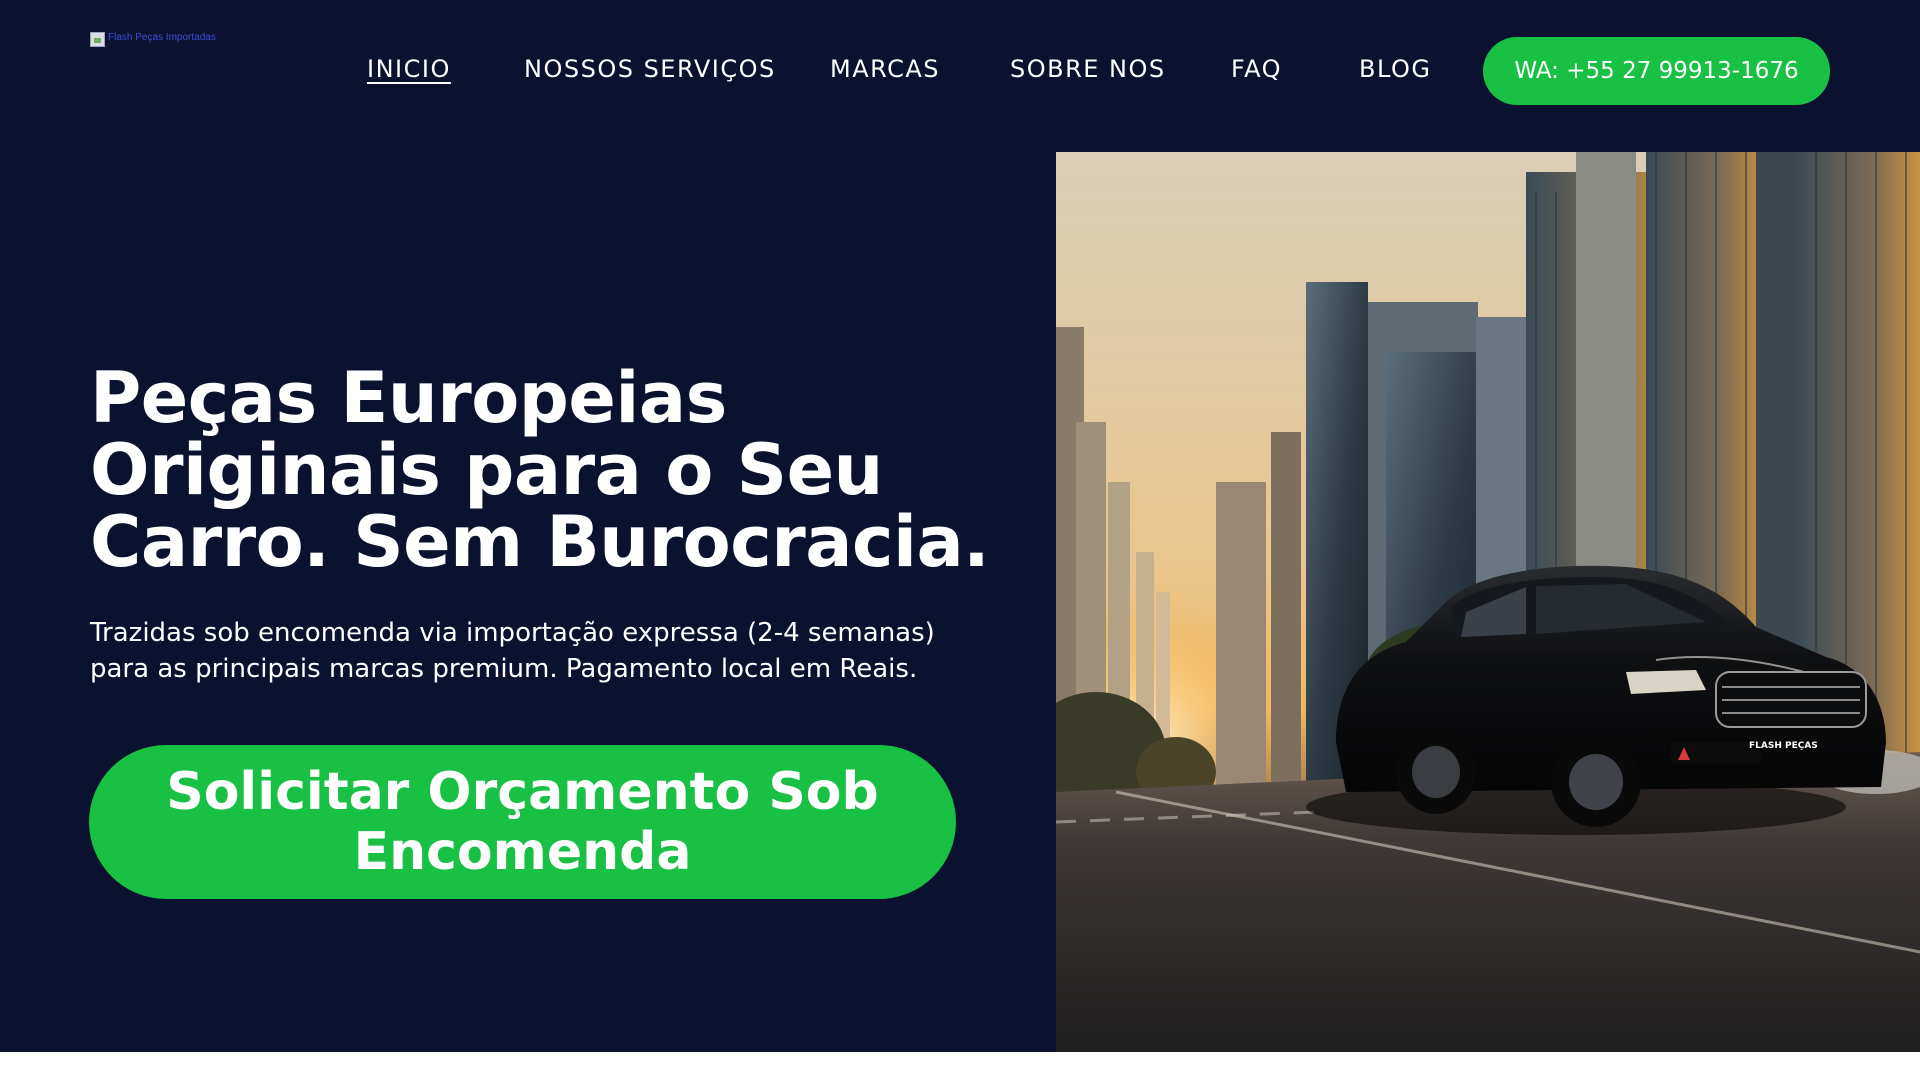 The height and width of the screenshot is (1080, 1920). What do you see at coordinates (650, 69) in the screenshot?
I see `nav-item-nossos-servicos: NOSSOS SERVIÇOS` at bounding box center [650, 69].